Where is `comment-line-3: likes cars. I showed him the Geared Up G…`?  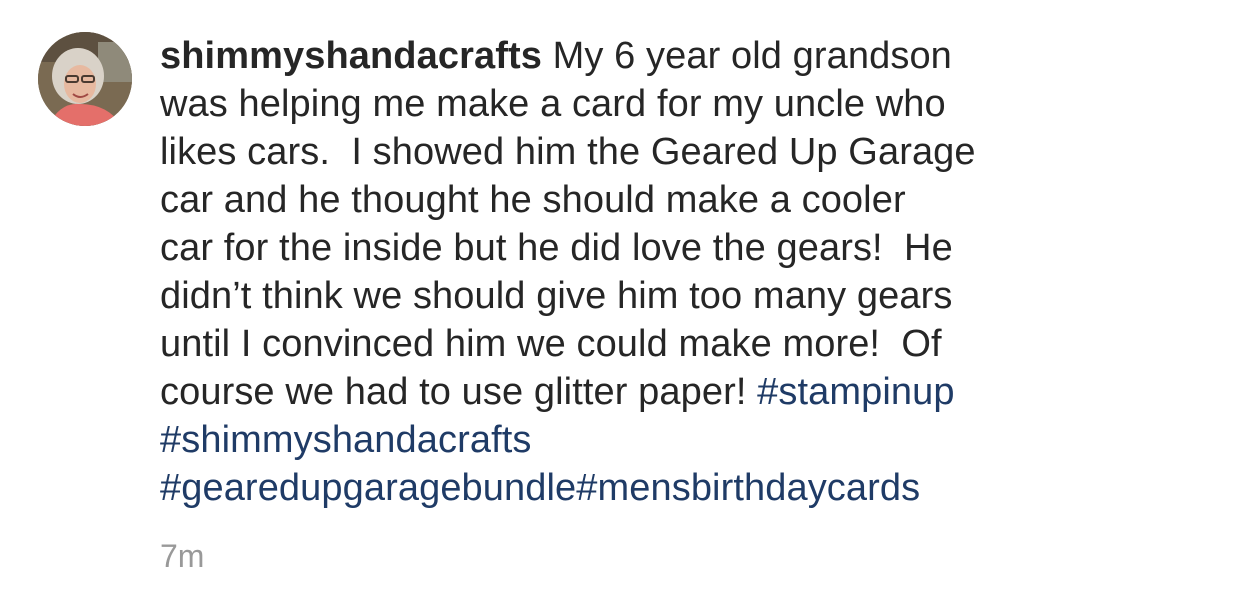
comment-line-3: likes cars. I showed him the Geared Up G… is located at coordinates (568, 152).